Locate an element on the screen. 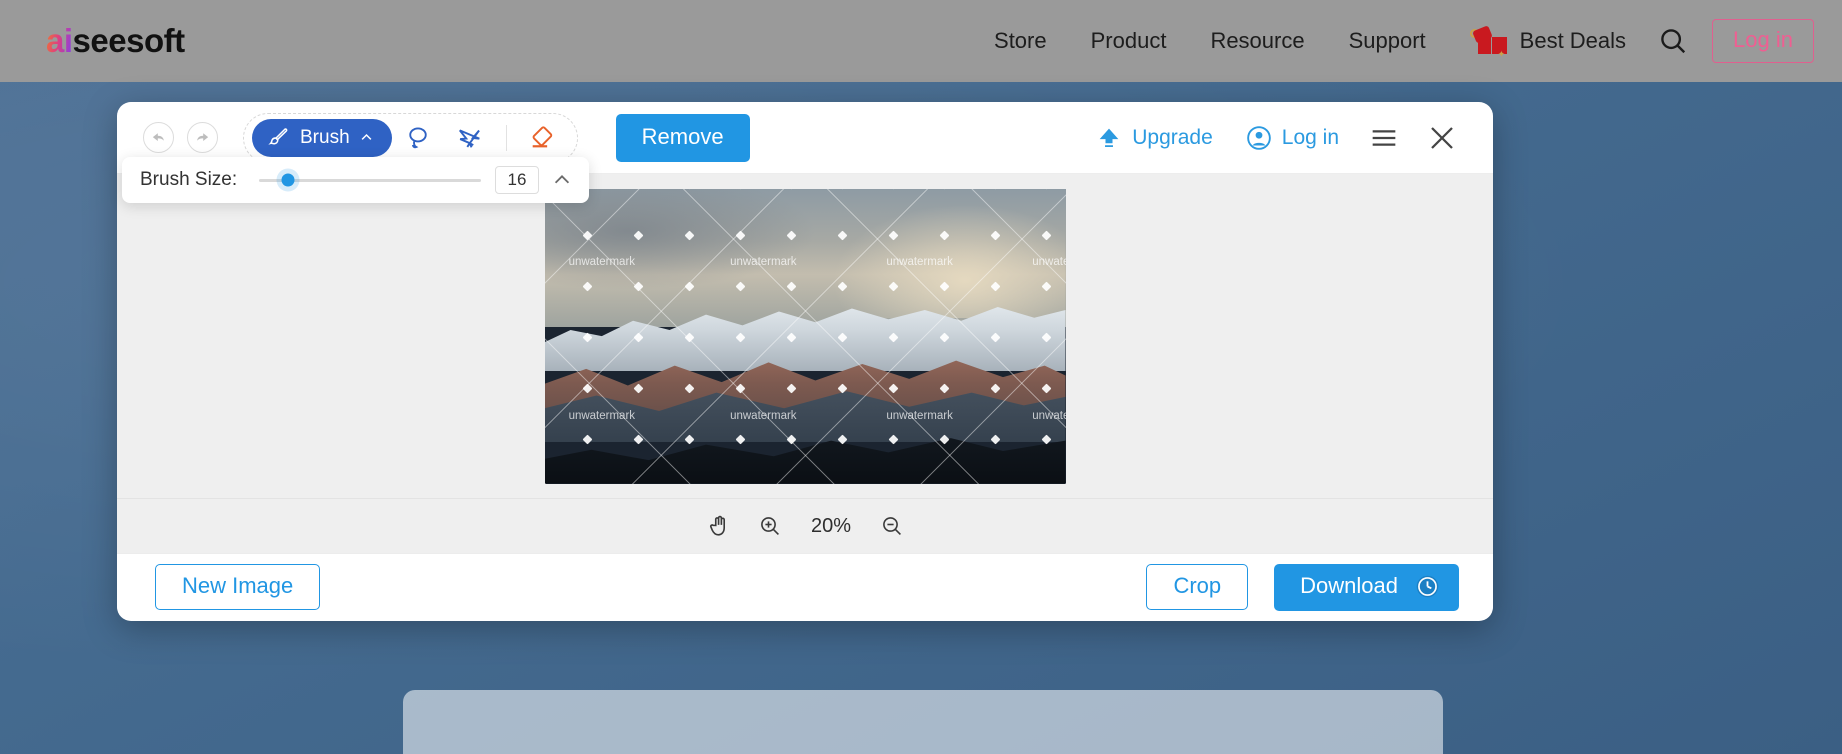 The width and height of the screenshot is (1842, 754). zoom-out-icon is located at coordinates (892, 526).